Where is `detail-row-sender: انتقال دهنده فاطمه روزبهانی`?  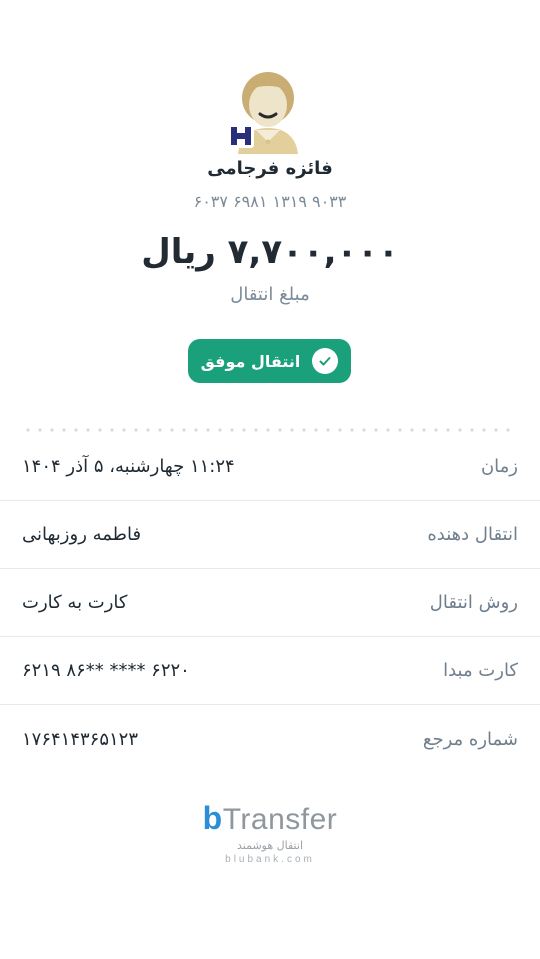
detail-row-sender: انتقال دهنده فاطمه روزبهانی is located at coordinates (270, 535).